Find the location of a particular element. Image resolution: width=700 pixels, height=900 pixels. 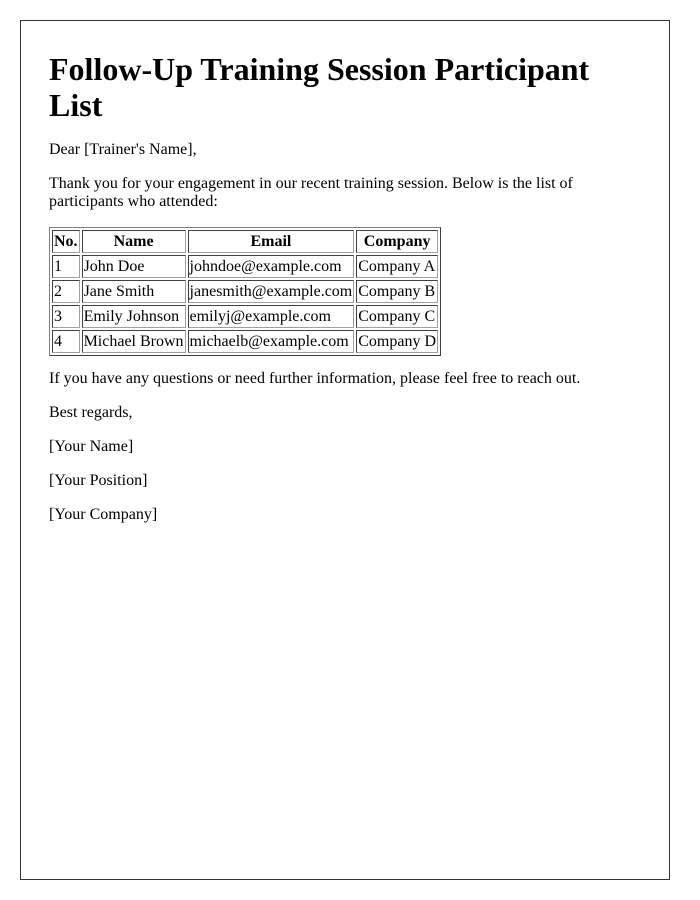

cell-company: Company C is located at coordinates (397, 316).